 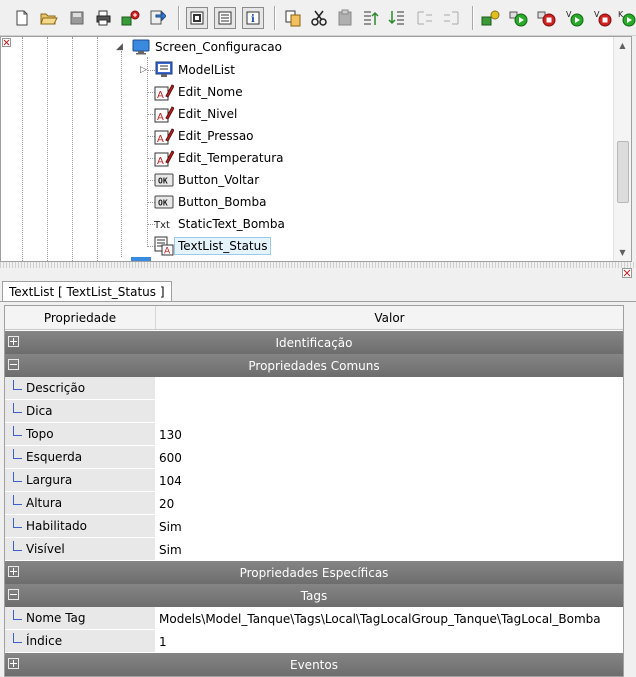 What do you see at coordinates (131, 18) in the screenshot?
I see `settings-key-icon` at bounding box center [131, 18].